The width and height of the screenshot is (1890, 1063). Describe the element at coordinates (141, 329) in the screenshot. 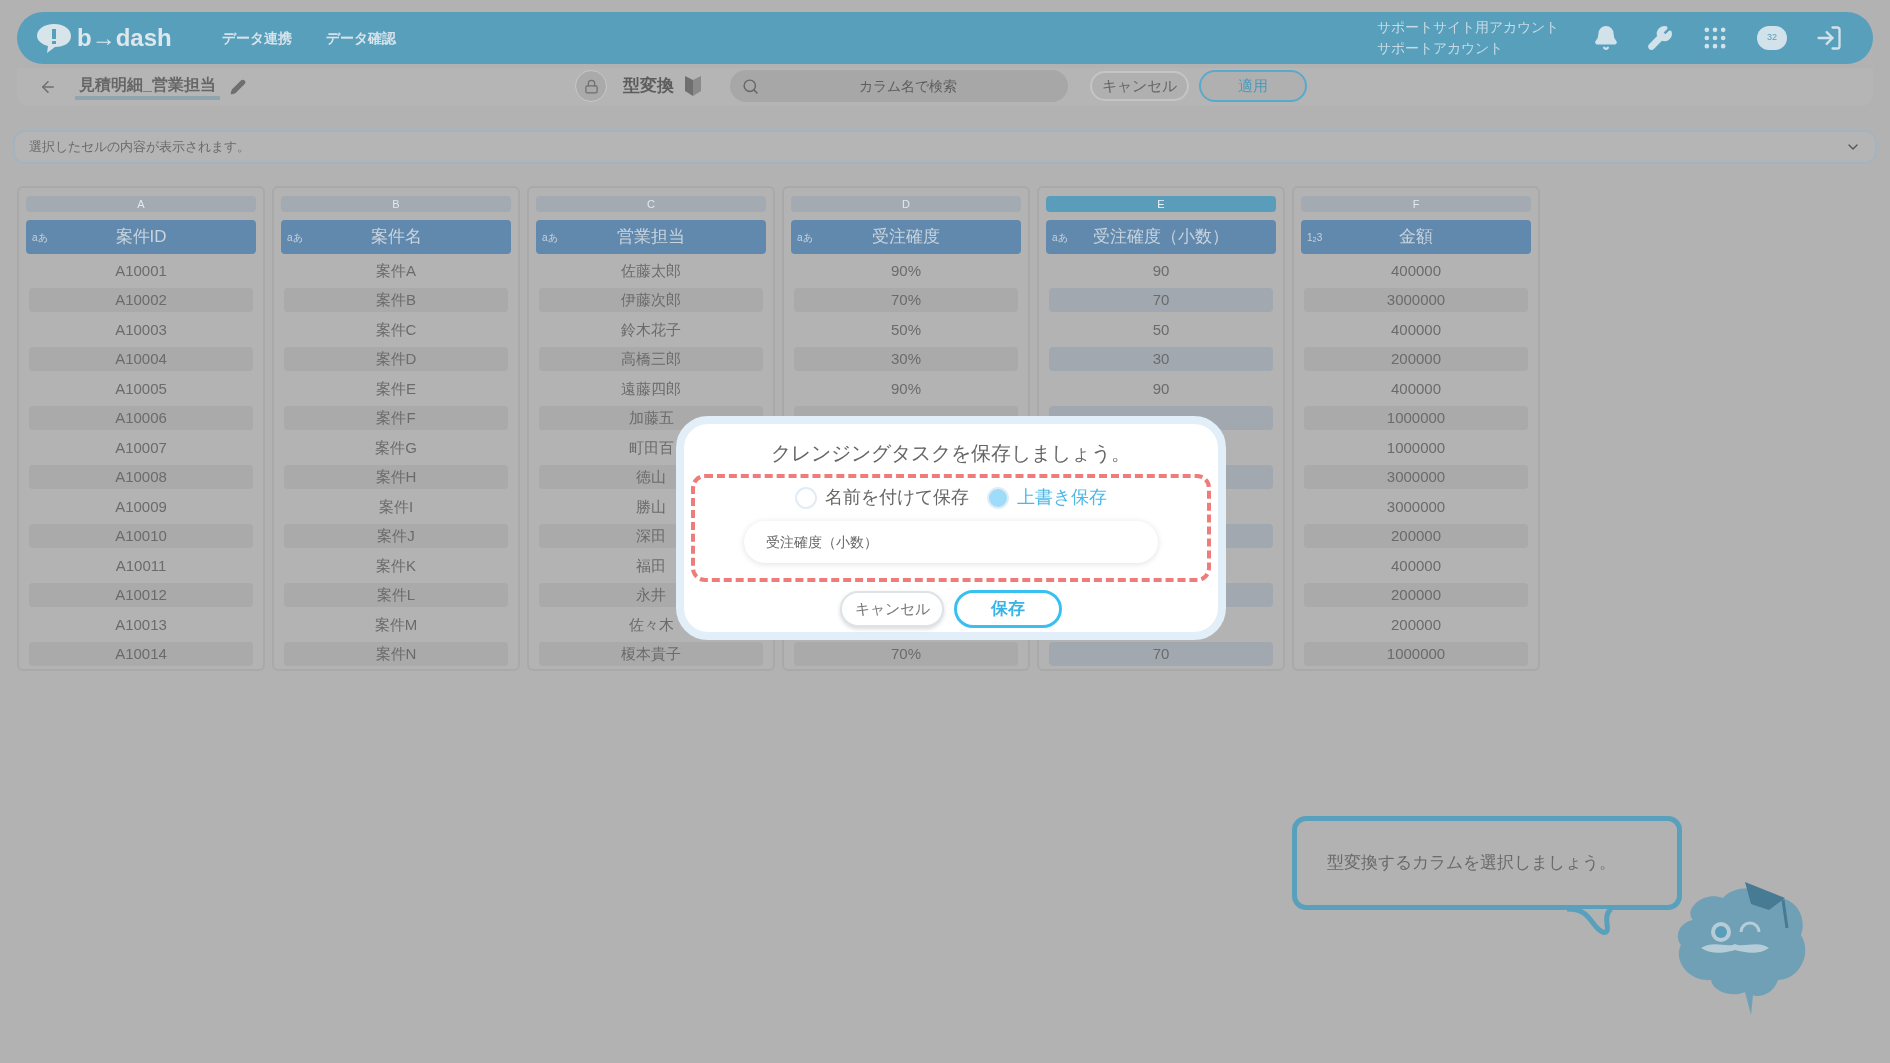

I see `table-cell: A10003` at that location.